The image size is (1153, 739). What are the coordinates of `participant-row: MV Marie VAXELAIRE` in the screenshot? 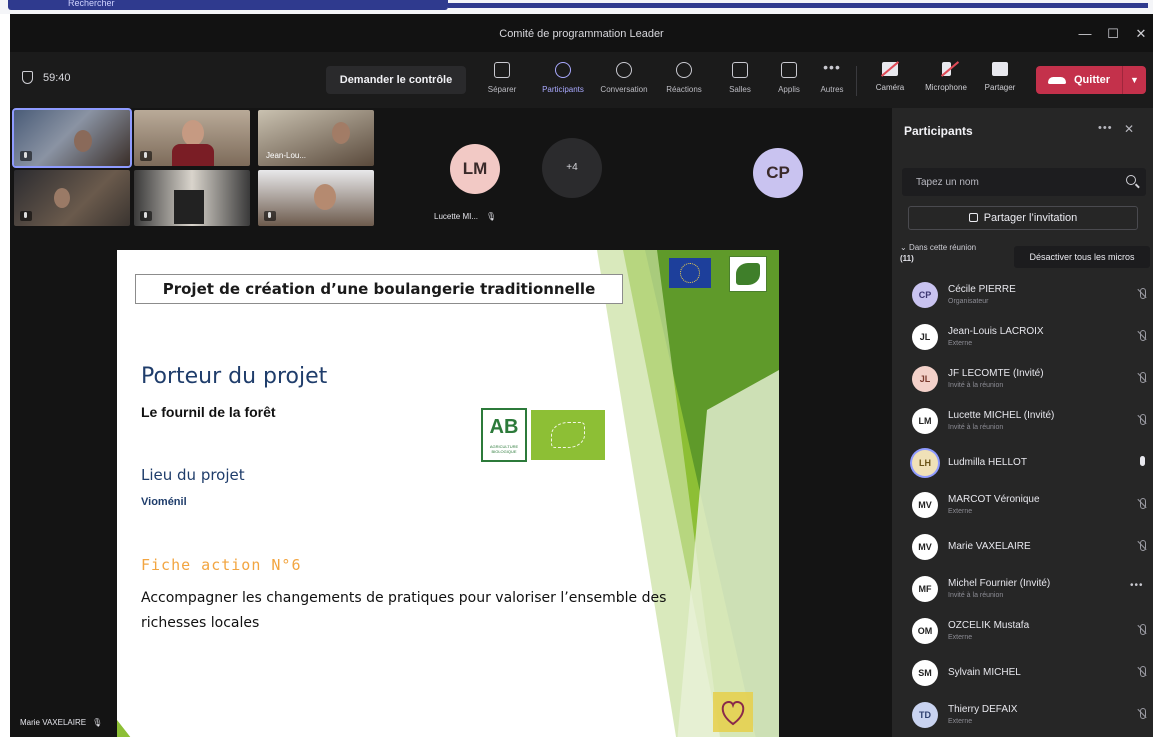 It's located at (1022, 547).